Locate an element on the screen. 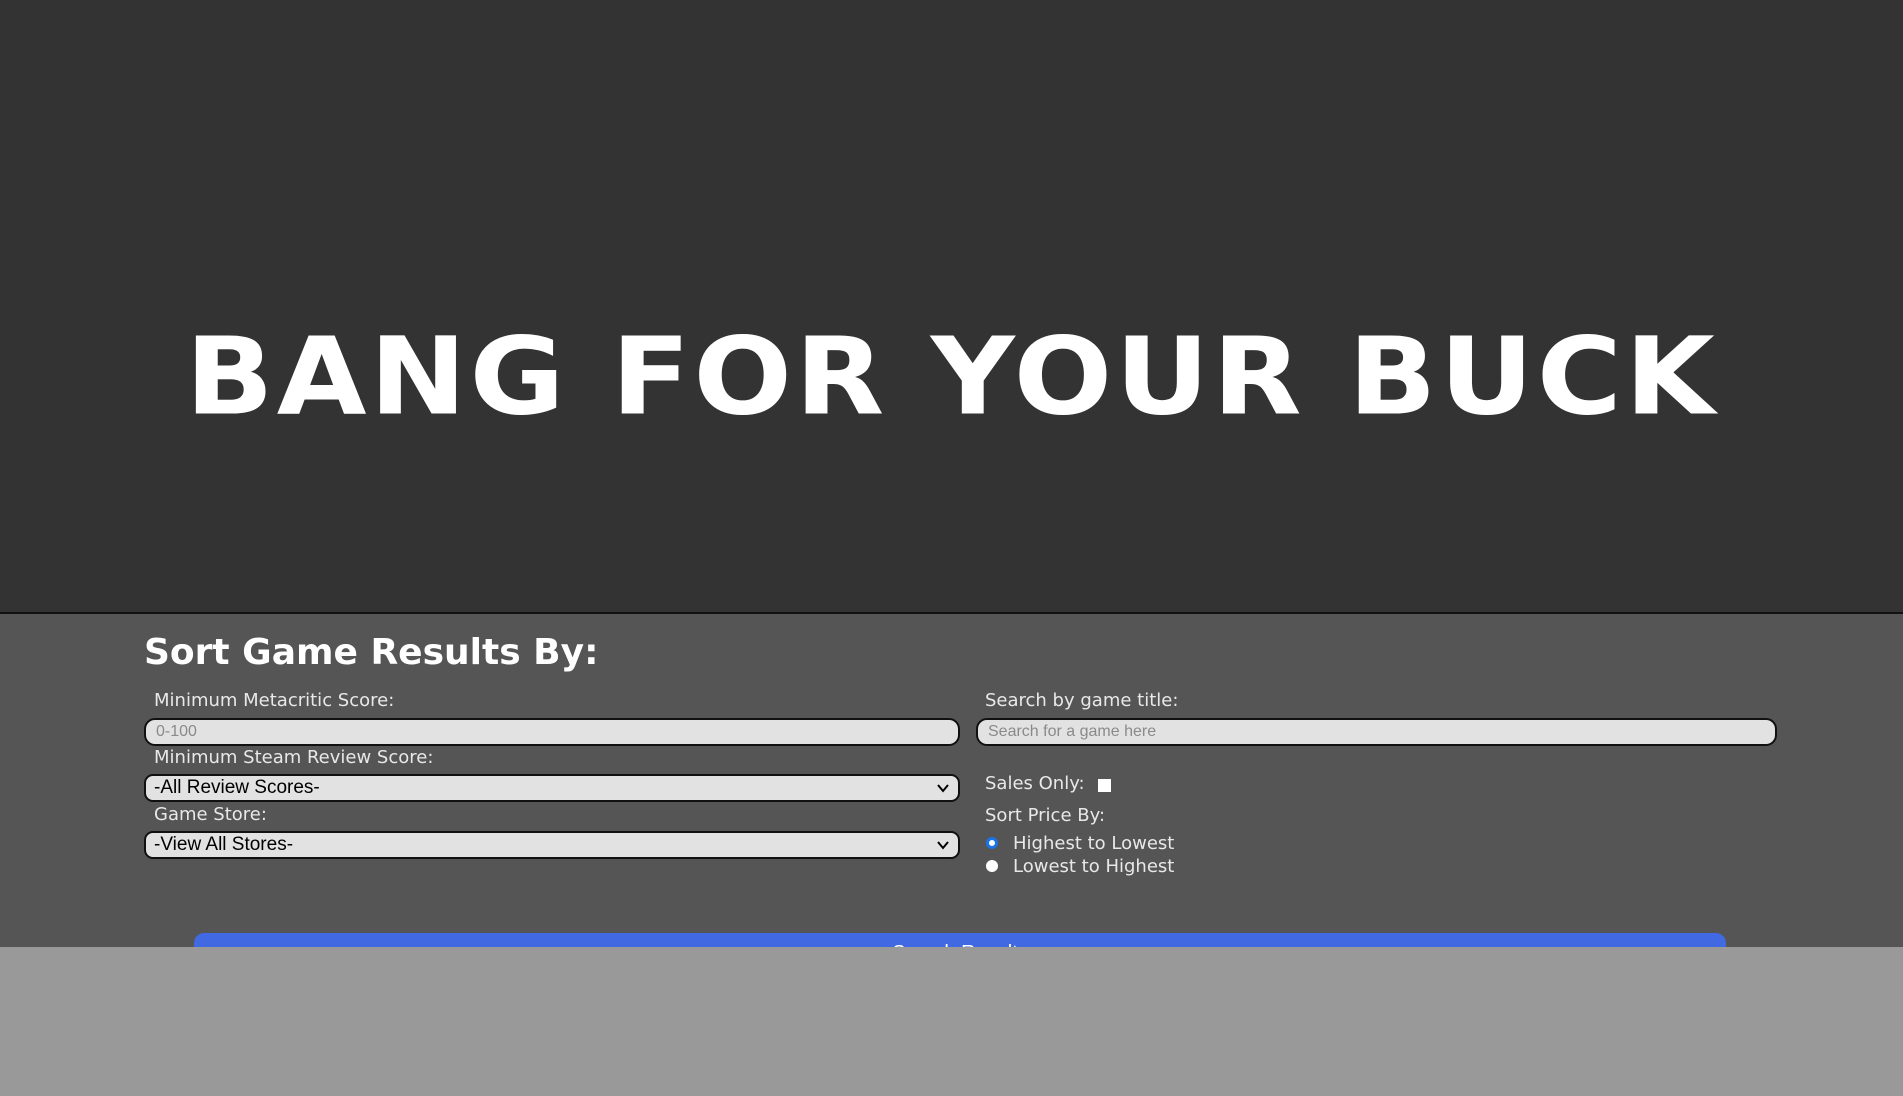 Image resolution: width=1903 pixels, height=1096 pixels. sort-low-to-high-radio is located at coordinates (992, 866).